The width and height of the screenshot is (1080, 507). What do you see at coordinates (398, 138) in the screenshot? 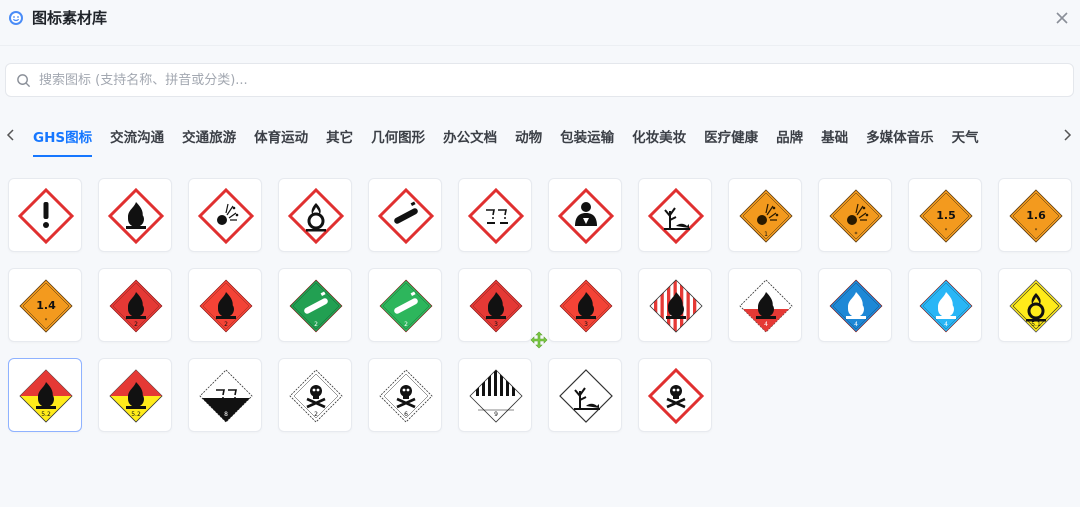
I see `tab-5: 几何图形` at bounding box center [398, 138].